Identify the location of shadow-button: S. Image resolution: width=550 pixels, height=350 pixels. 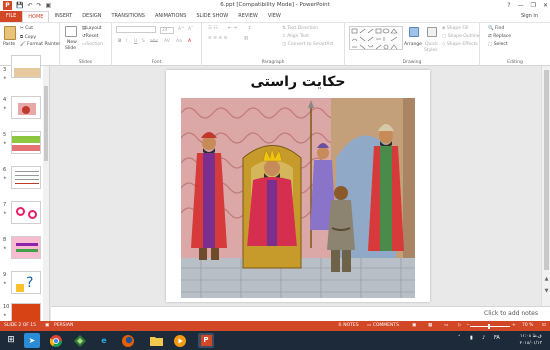
(143, 41).